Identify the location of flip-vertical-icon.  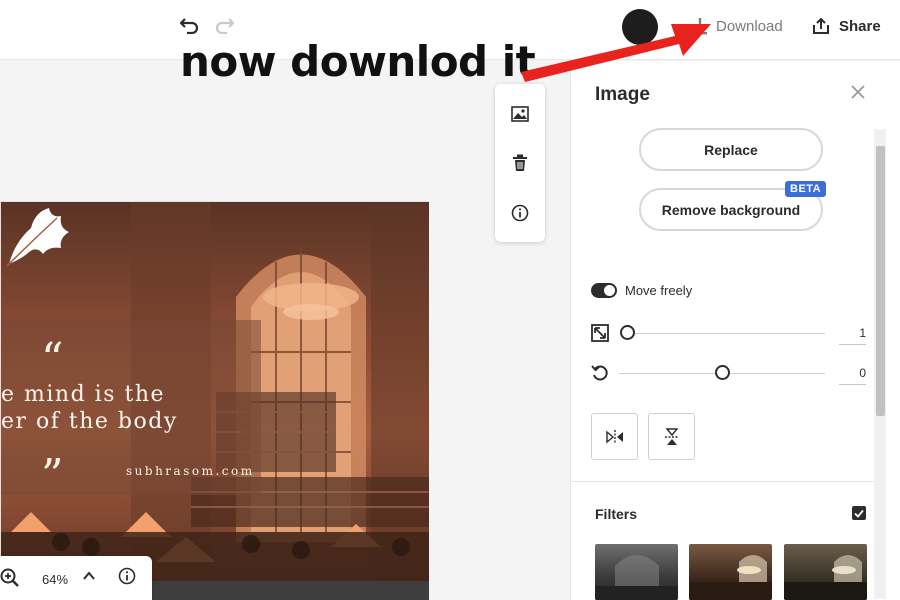
(671, 436).